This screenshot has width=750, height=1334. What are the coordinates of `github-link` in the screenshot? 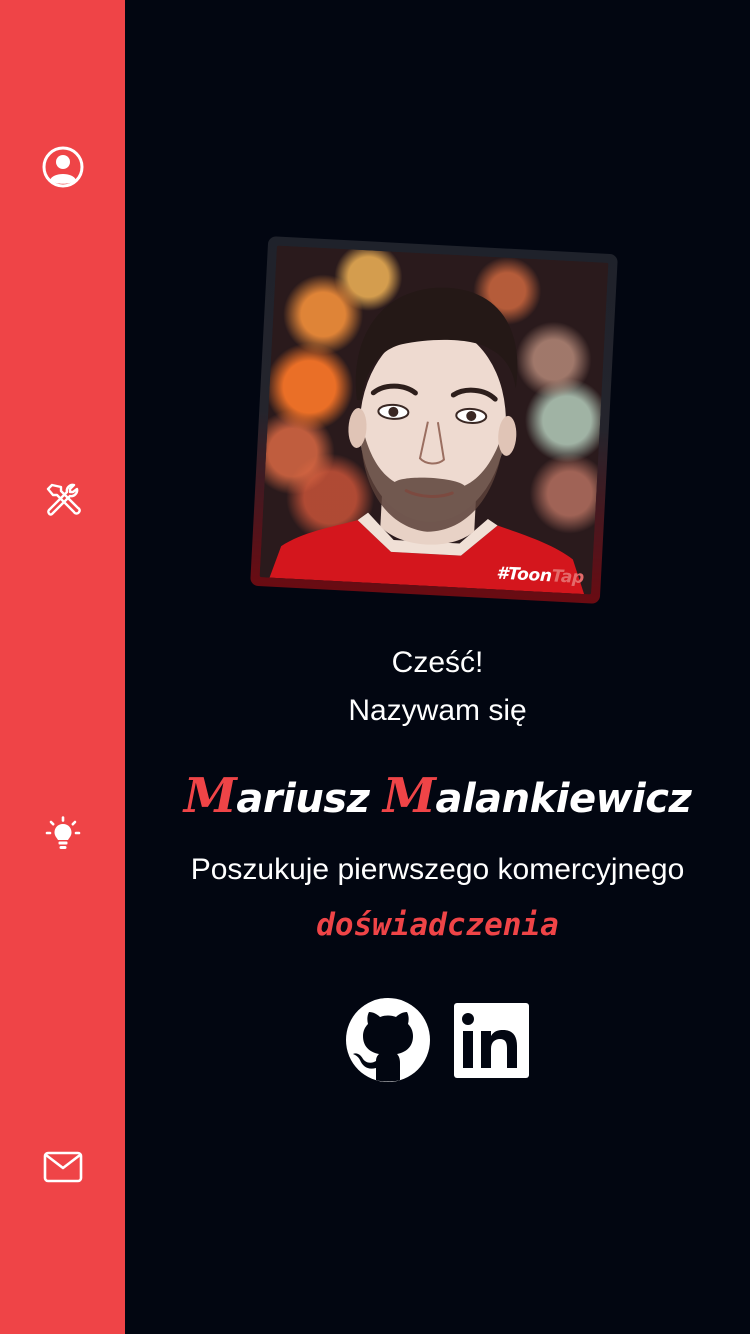 It's located at (387, 1040).